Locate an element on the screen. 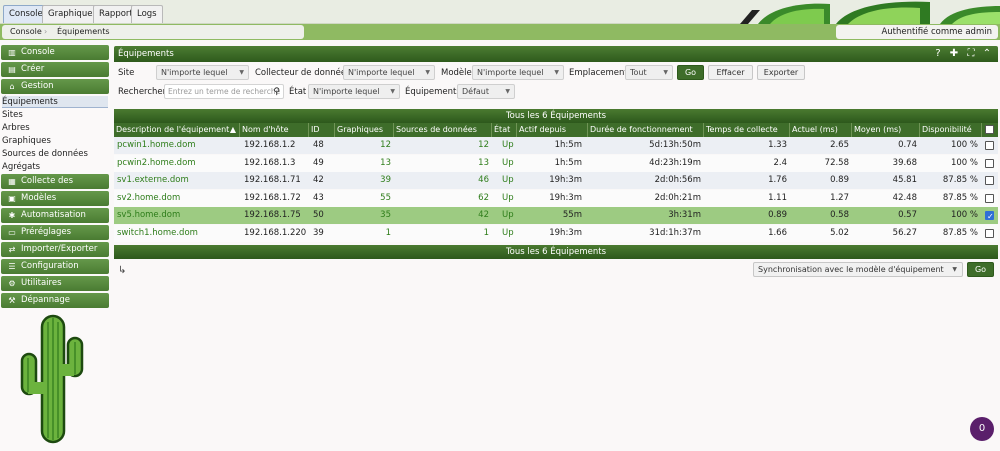  cell-graphs: 12 is located at coordinates (363, 145).